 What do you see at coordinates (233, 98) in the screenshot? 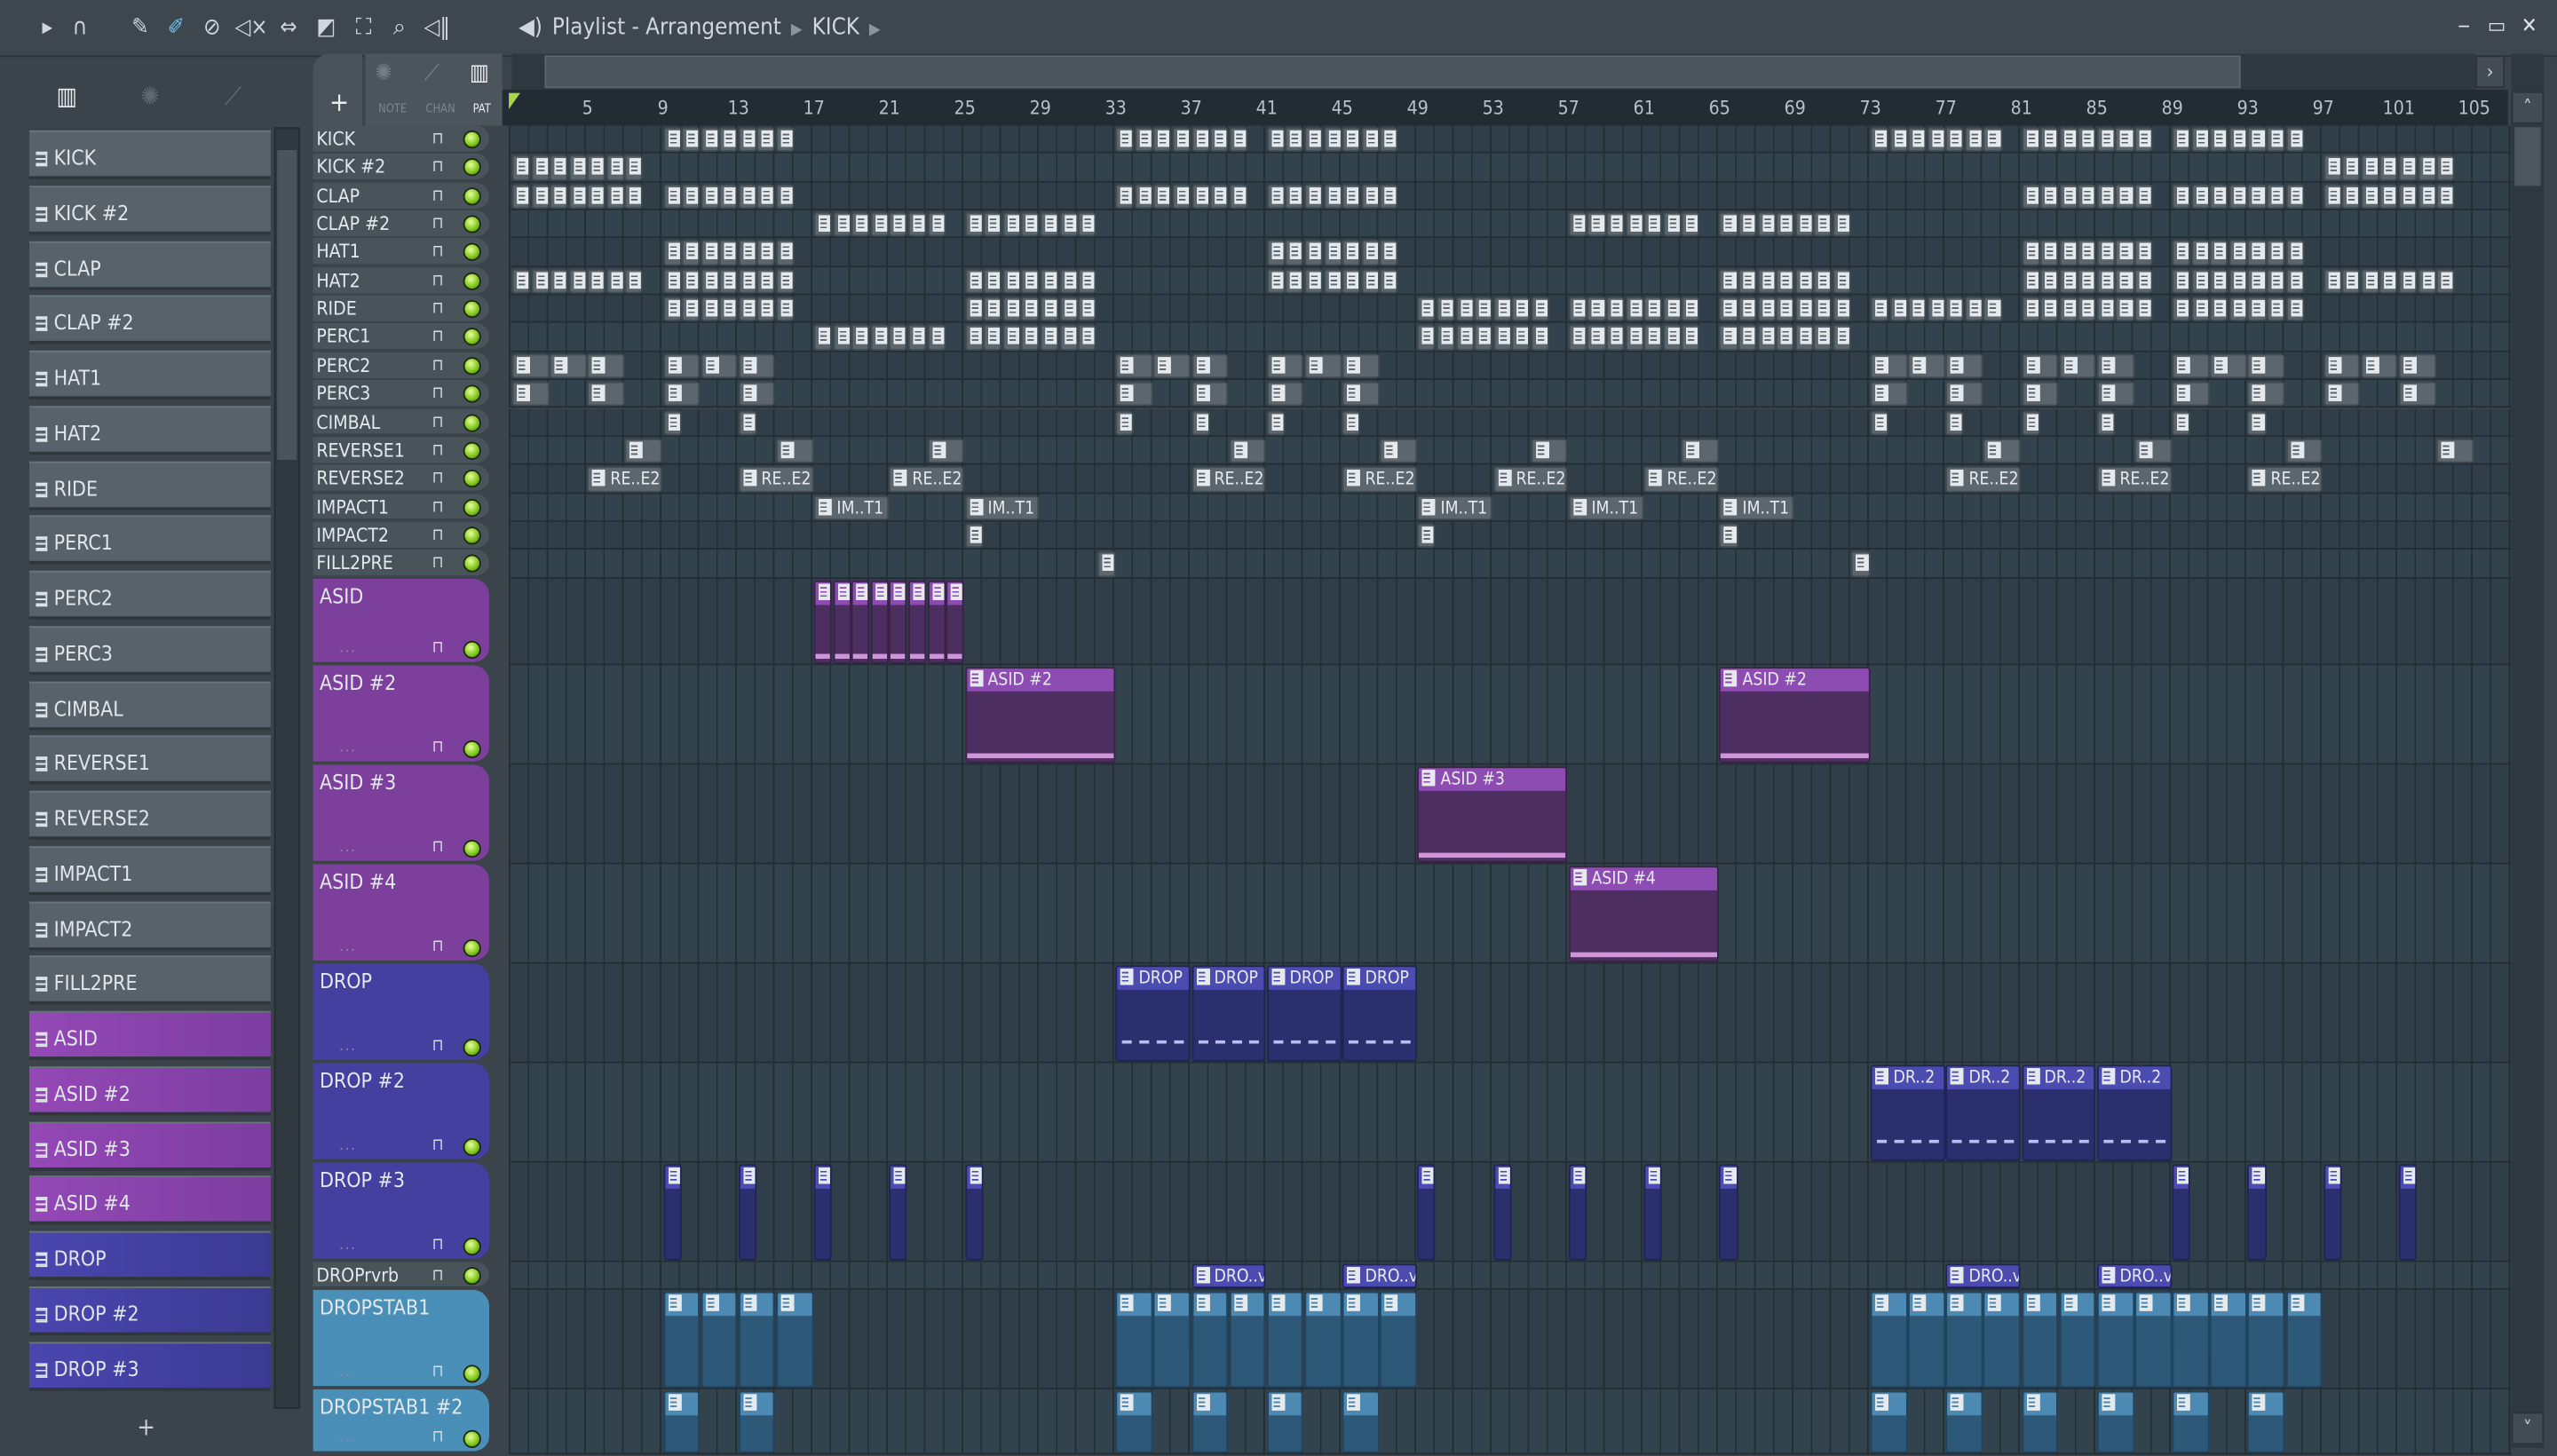
I see `automation-tab-icon: ⟋` at bounding box center [233, 98].